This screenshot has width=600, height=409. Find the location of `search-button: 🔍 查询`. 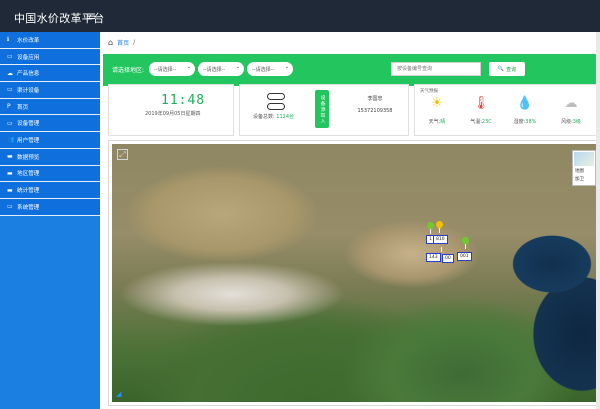

search-button: 🔍 查询 is located at coordinates (507, 69).